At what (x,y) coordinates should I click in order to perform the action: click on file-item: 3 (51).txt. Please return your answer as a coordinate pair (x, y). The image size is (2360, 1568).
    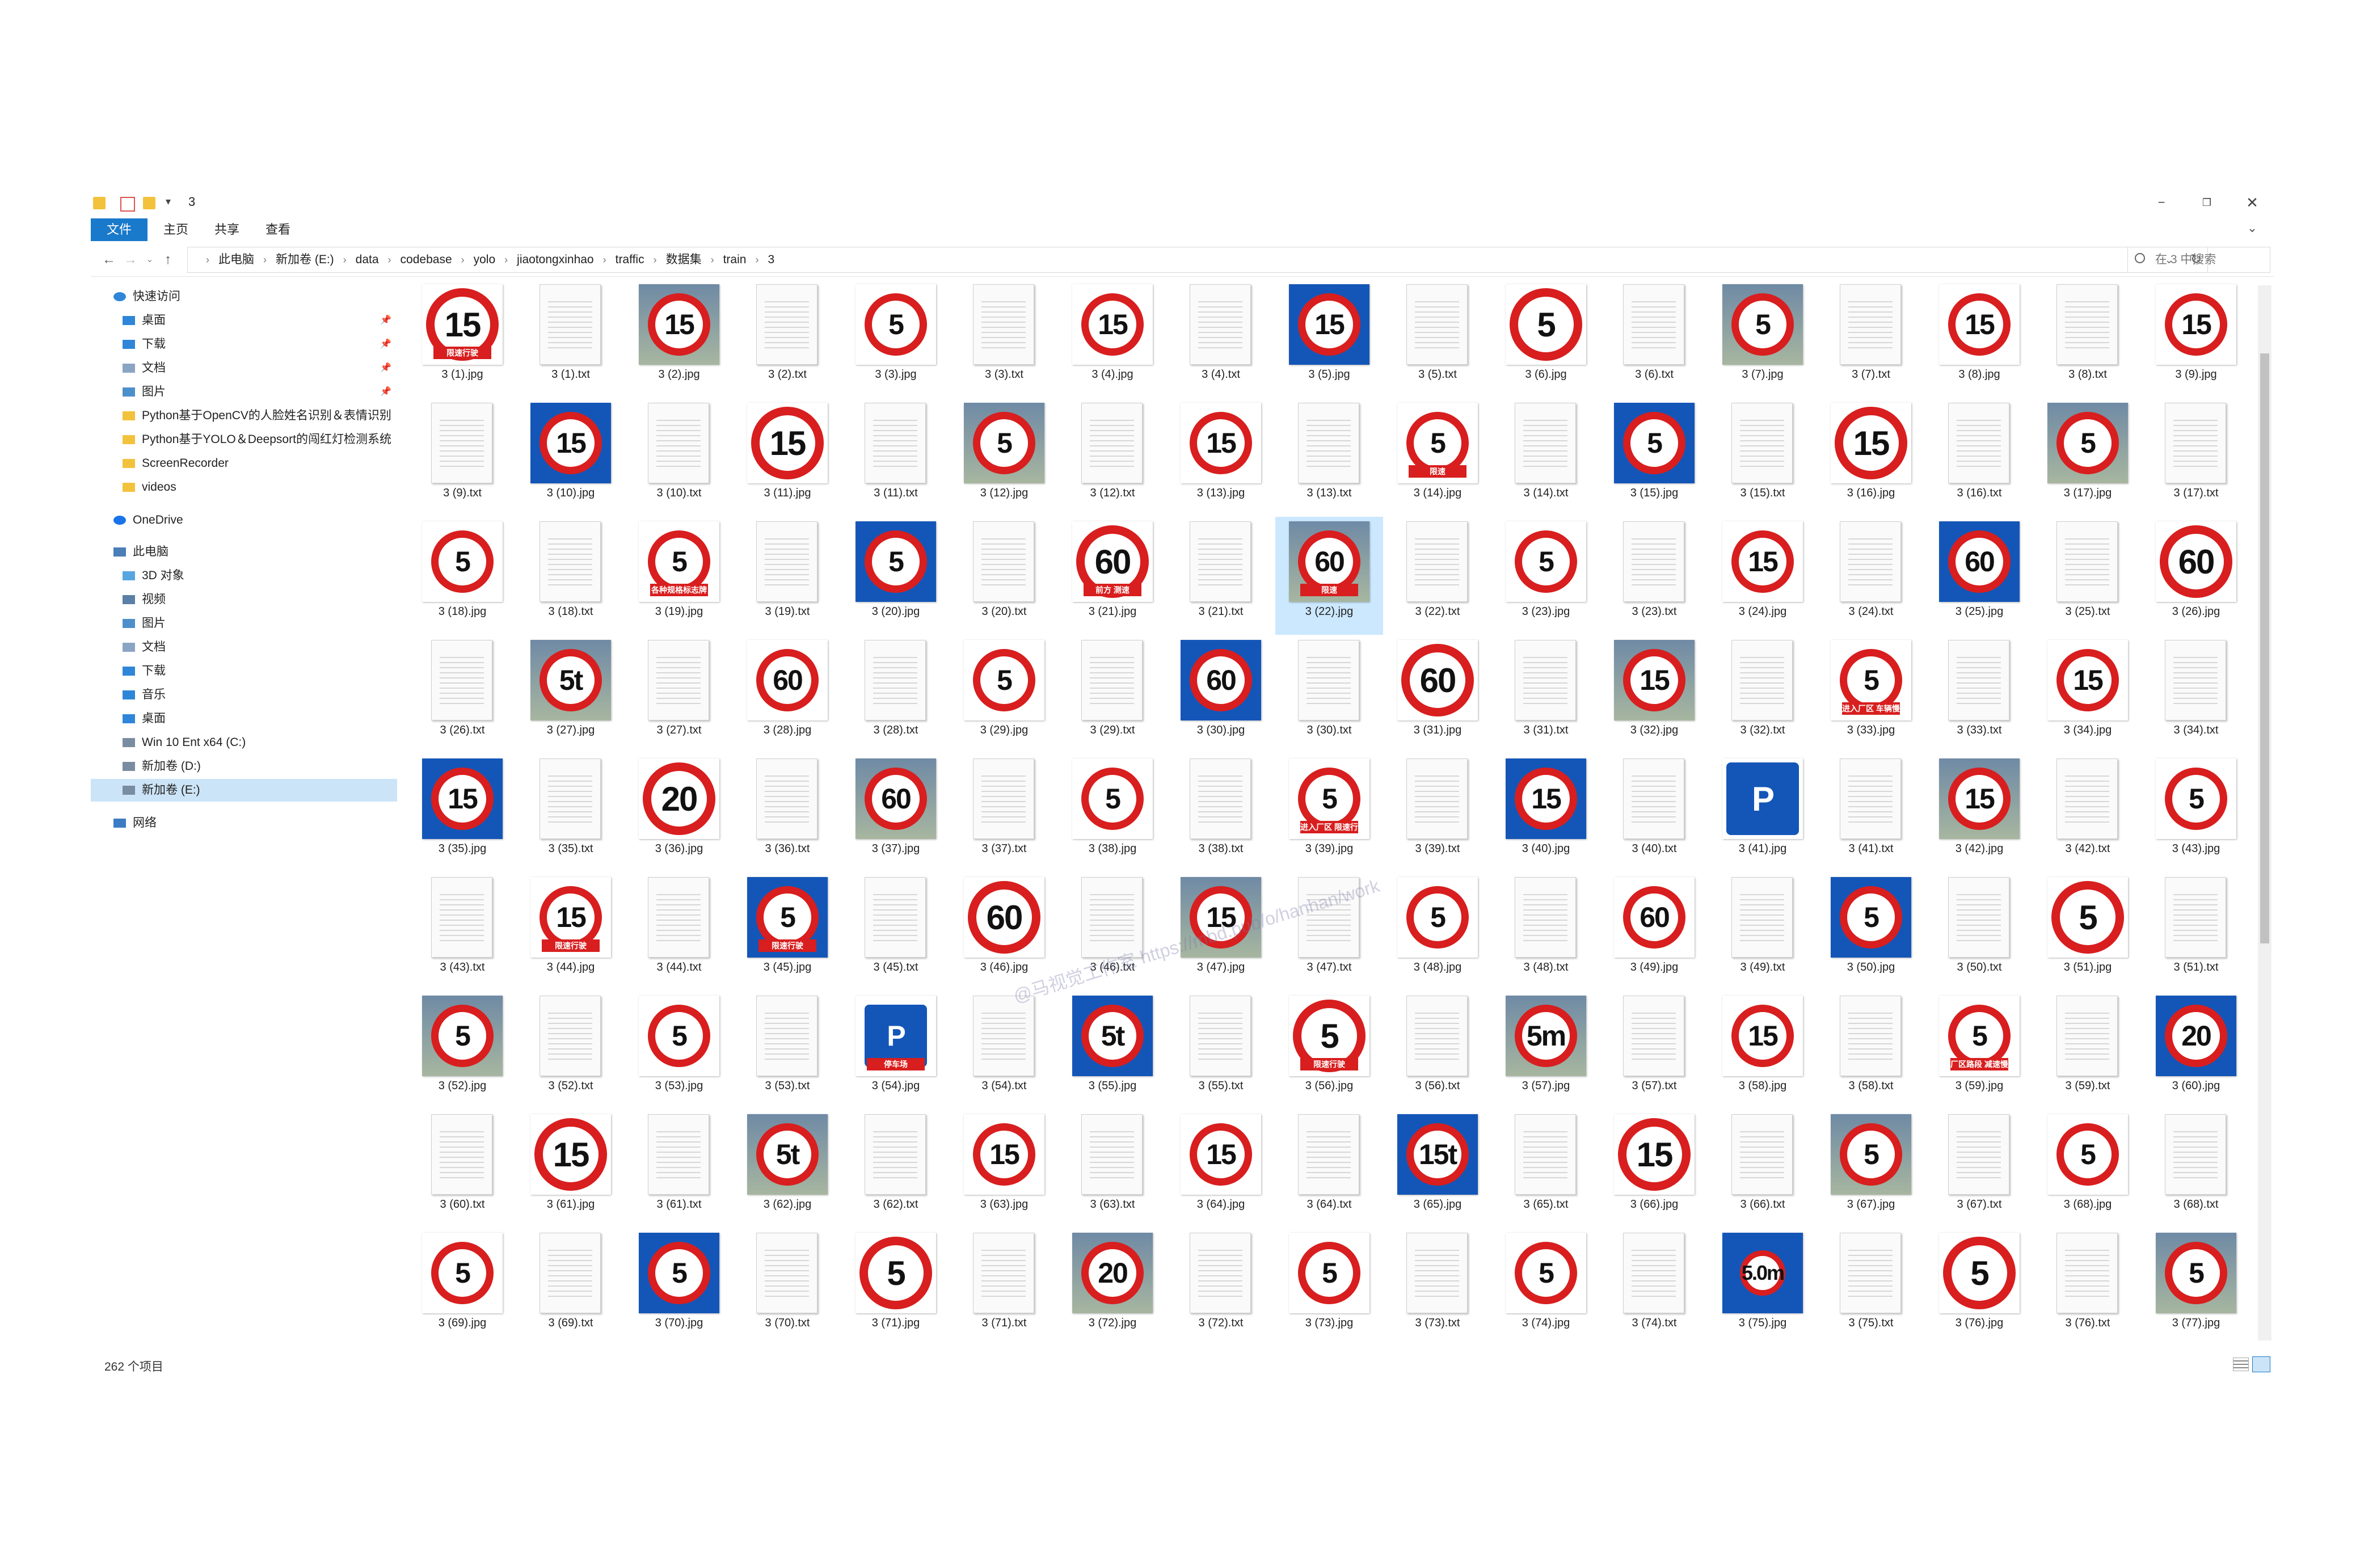
    Looking at the image, I should click on (2192, 931).